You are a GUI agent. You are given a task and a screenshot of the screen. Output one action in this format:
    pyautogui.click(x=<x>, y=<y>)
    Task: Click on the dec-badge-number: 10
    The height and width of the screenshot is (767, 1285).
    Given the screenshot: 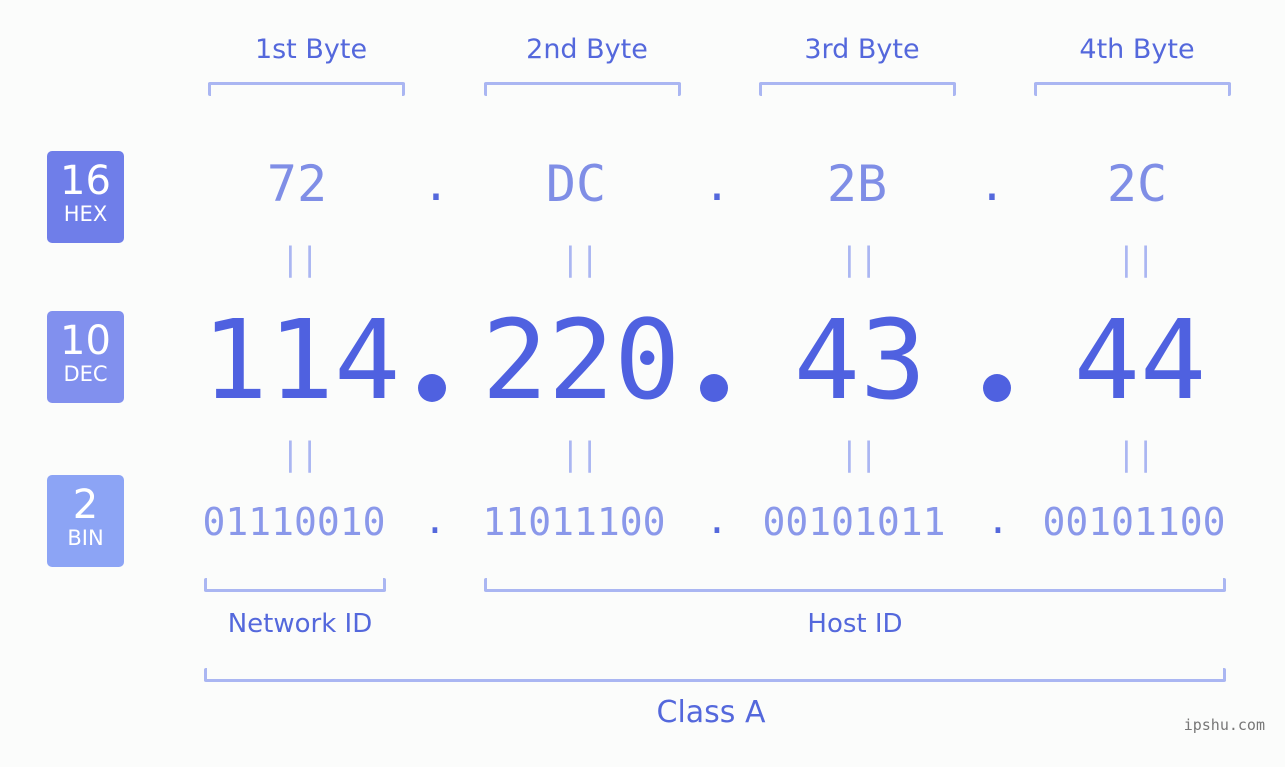 What is the action you would take?
    pyautogui.click(x=85, y=341)
    